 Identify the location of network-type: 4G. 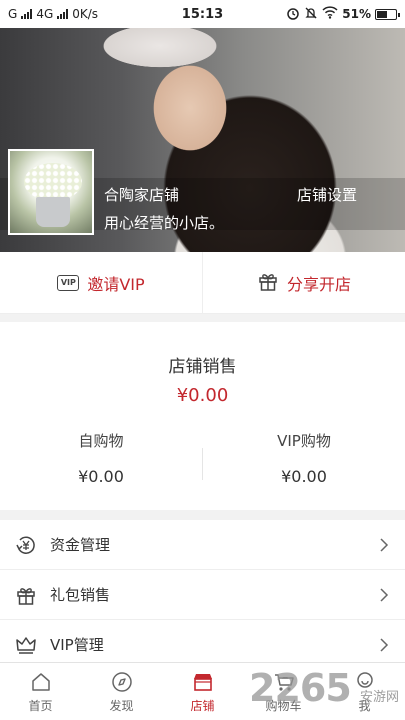
(45, 14).